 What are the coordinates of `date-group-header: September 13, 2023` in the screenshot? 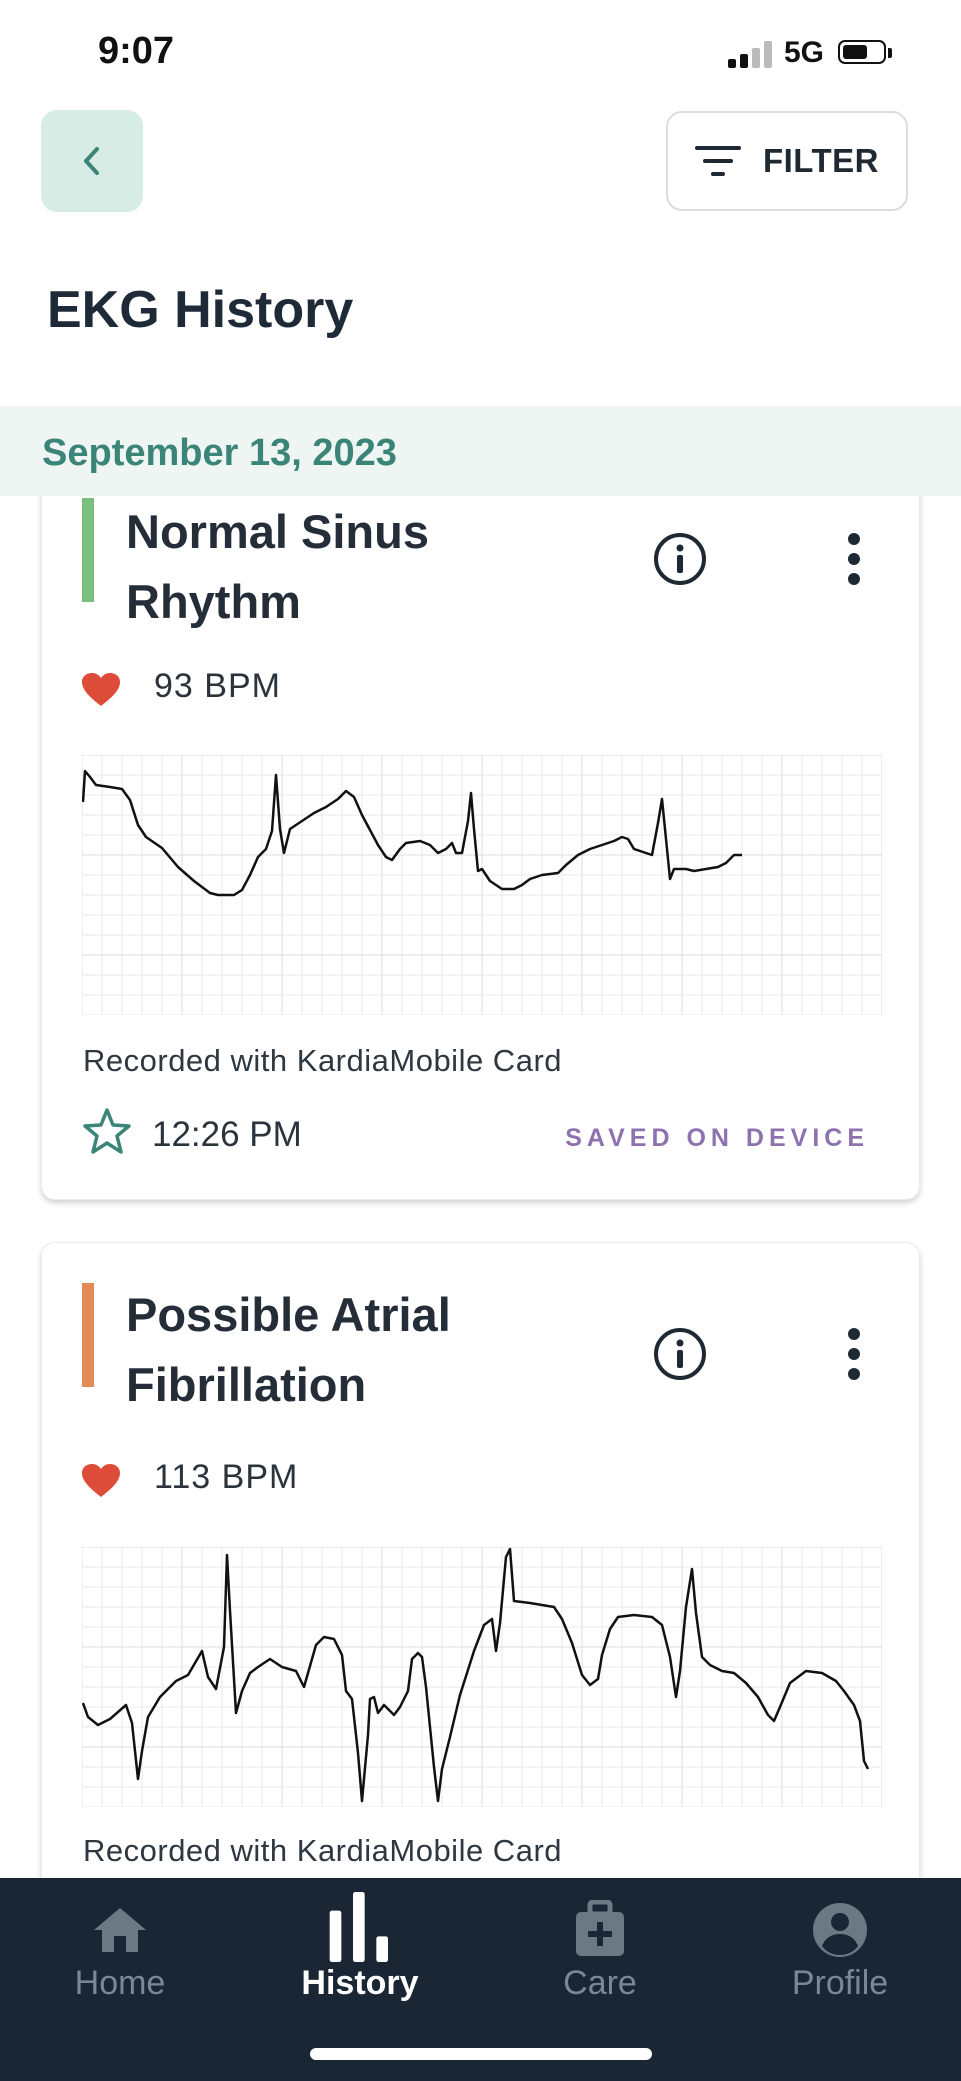 It's located at (480, 451).